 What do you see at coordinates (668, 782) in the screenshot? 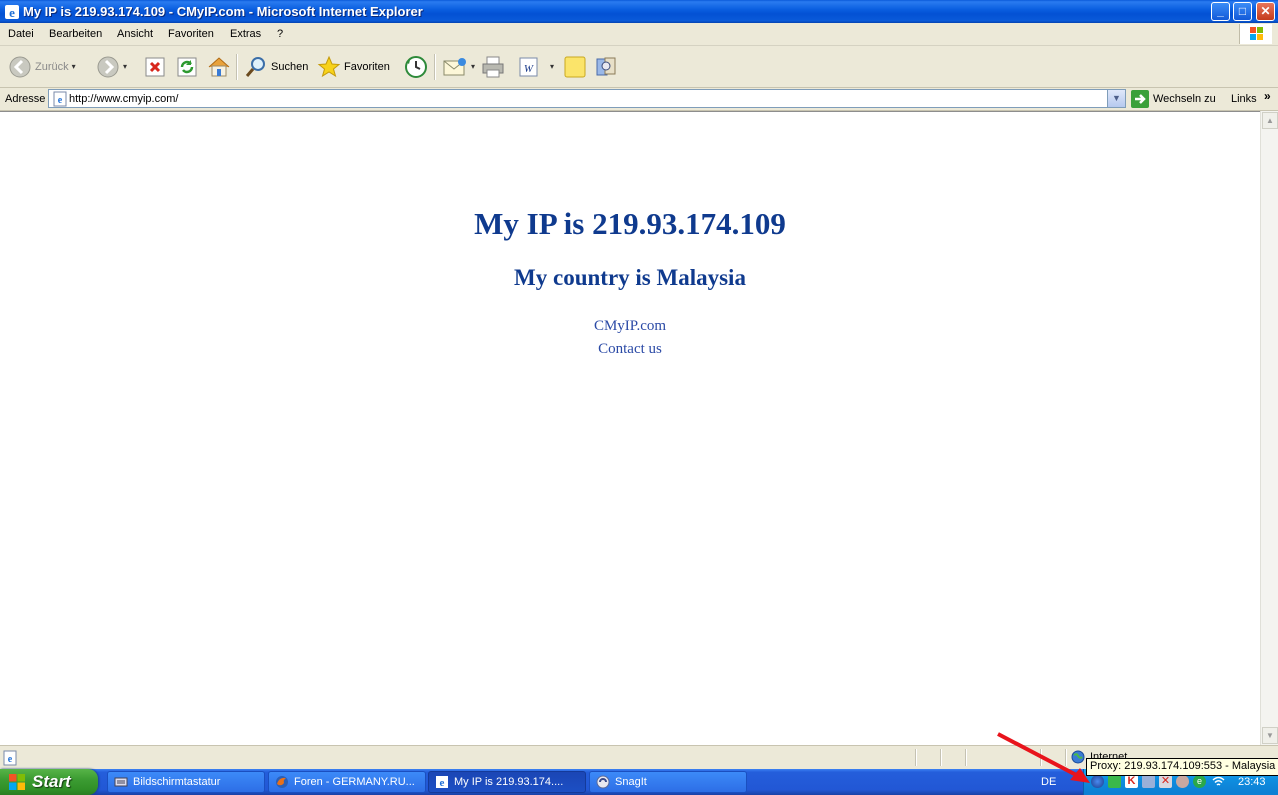
I see `task-button: SnagIt` at bounding box center [668, 782].